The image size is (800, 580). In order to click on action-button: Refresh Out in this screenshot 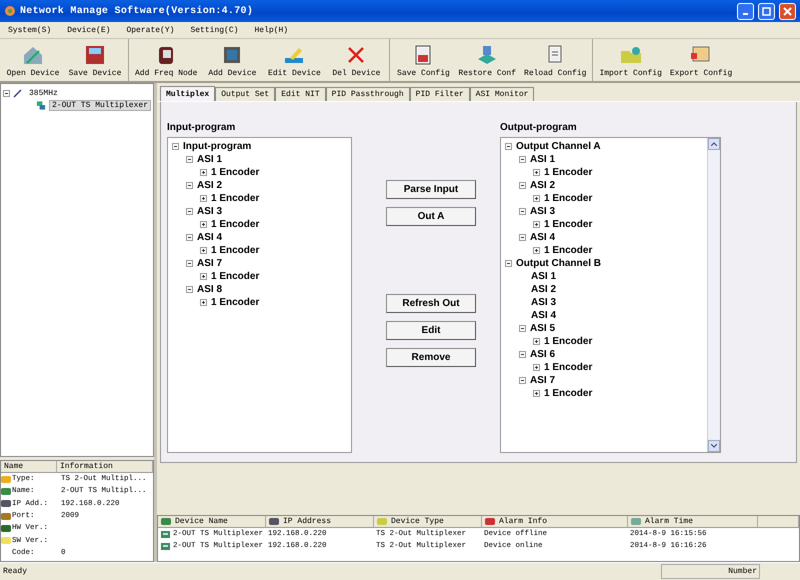, I will do `click(431, 303)`.